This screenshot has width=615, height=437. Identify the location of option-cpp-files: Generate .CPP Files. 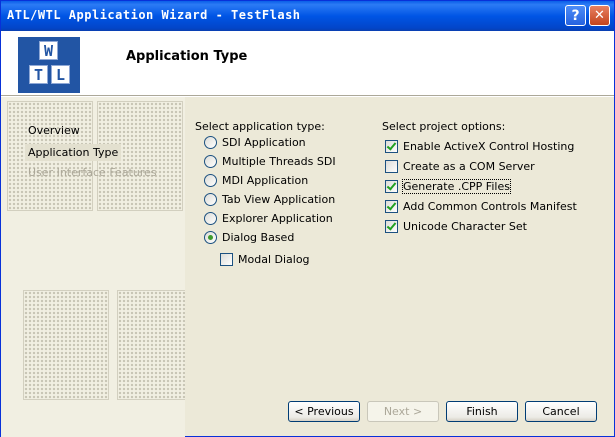
(448, 186).